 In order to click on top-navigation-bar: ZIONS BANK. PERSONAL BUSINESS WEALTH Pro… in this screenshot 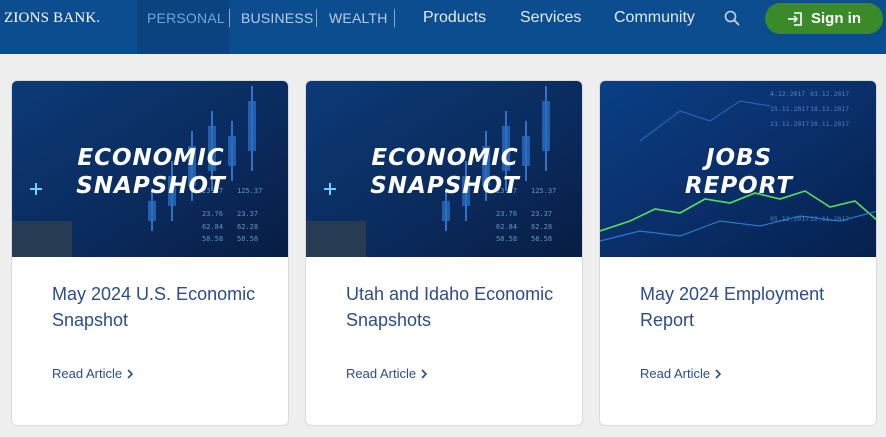, I will do `click(443, 27)`.